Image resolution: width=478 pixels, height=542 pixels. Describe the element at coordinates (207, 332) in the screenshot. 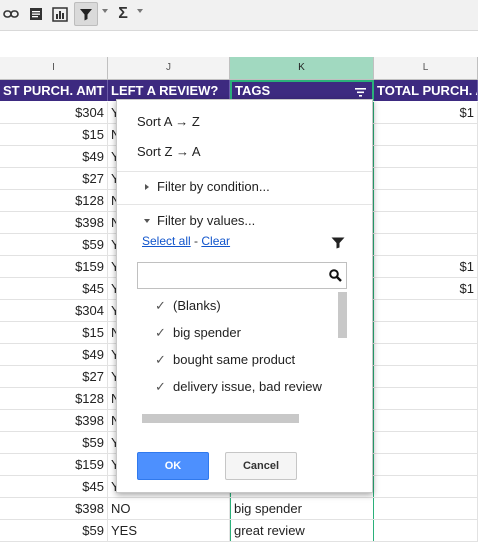

I see `value-label: big spender` at that location.